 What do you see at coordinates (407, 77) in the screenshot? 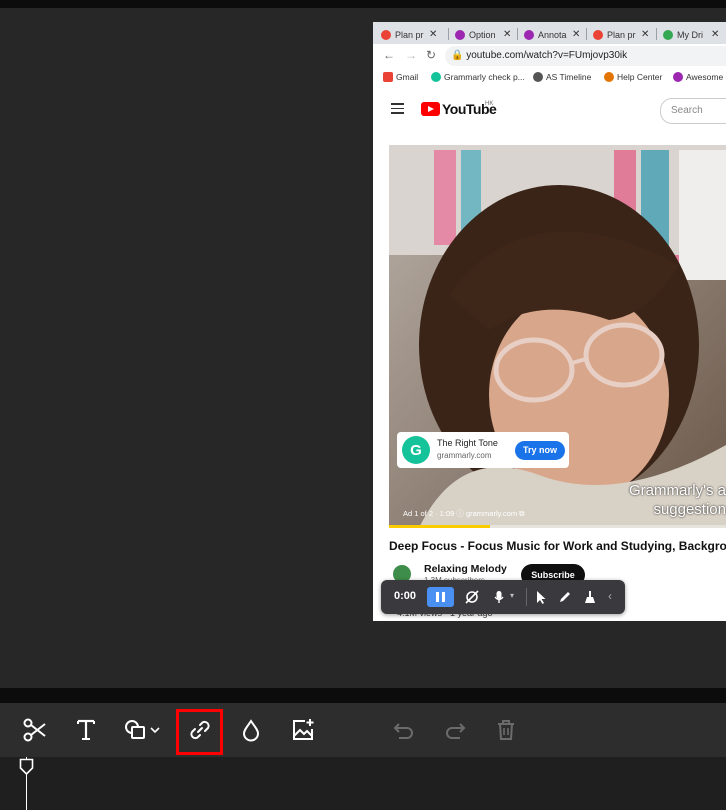
I see `bookmark-label: Gmail` at bounding box center [407, 77].